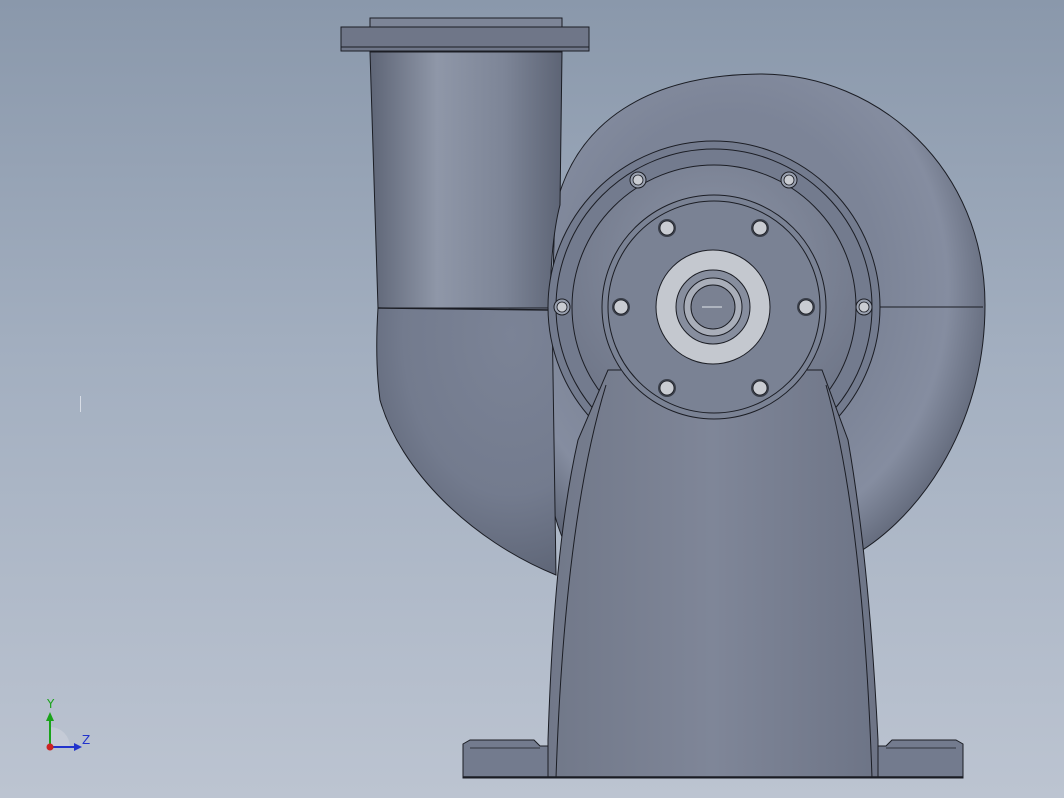 The height and width of the screenshot is (798, 1064). Describe the element at coordinates (80, 404) in the screenshot. I see `text-cursor-mark` at that location.